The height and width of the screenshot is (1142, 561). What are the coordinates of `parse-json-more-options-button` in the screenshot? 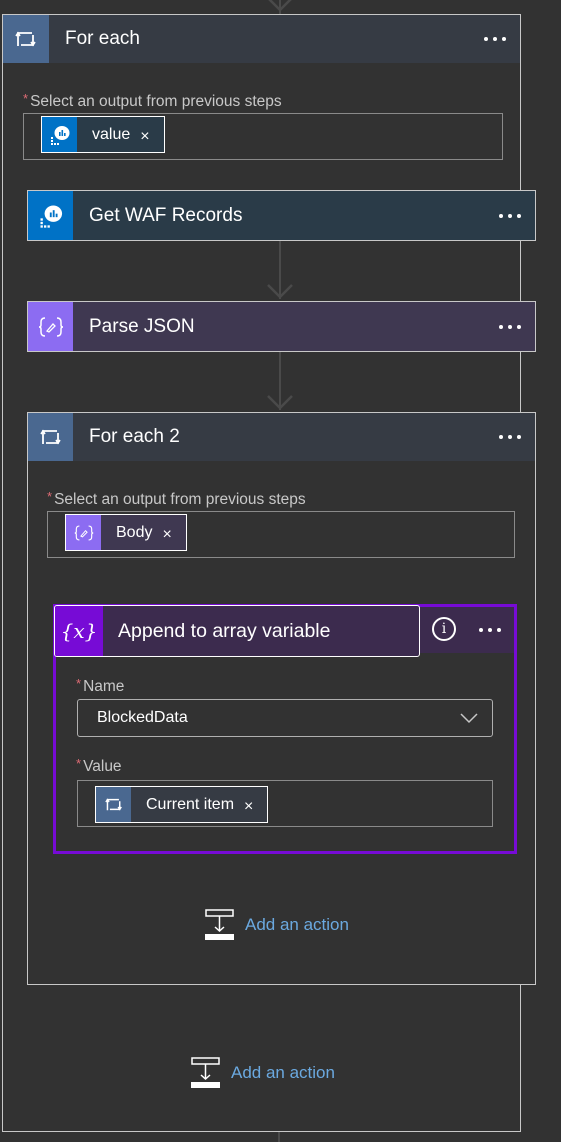 It's located at (517, 326).